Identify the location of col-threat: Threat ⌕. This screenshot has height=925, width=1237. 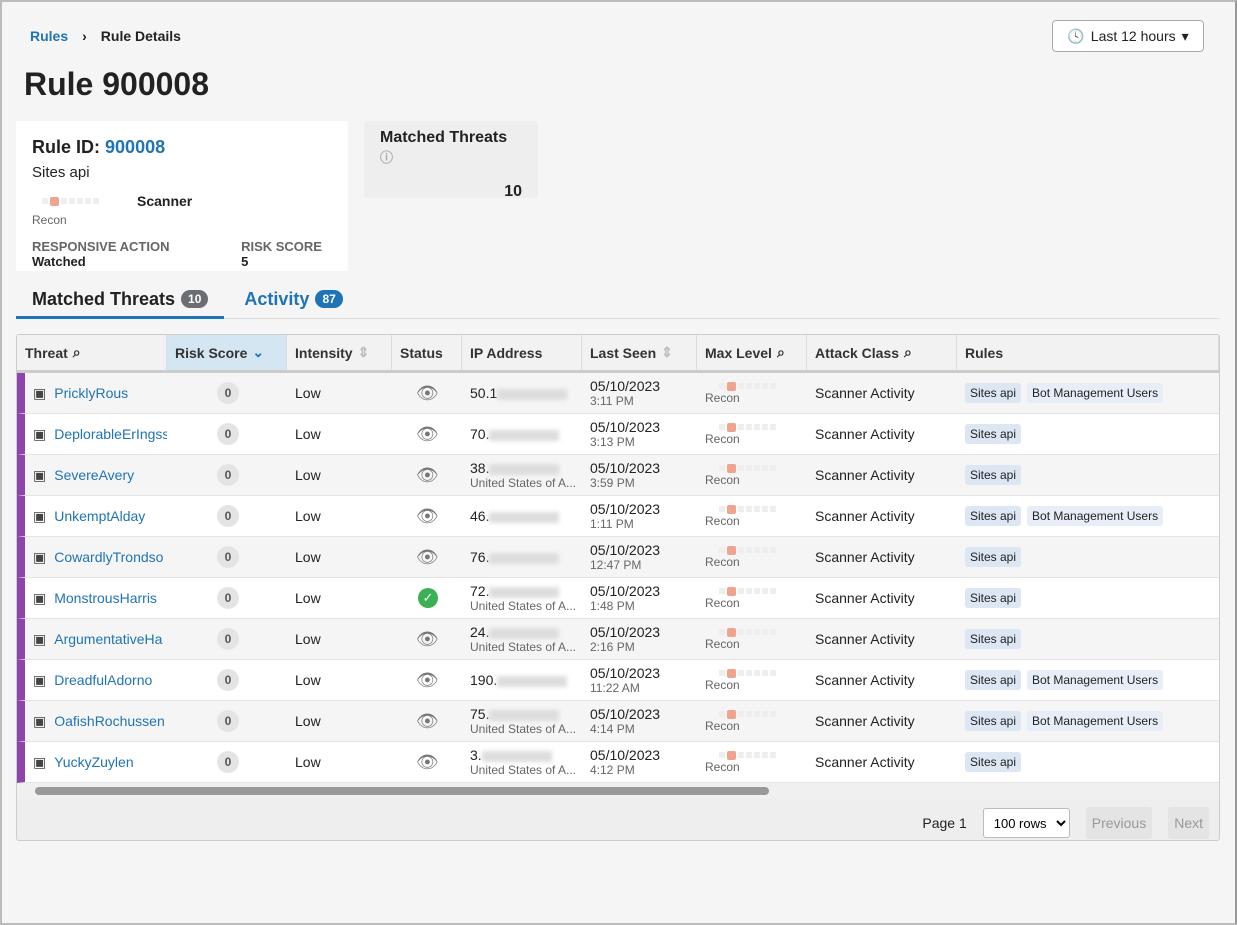
(92, 352).